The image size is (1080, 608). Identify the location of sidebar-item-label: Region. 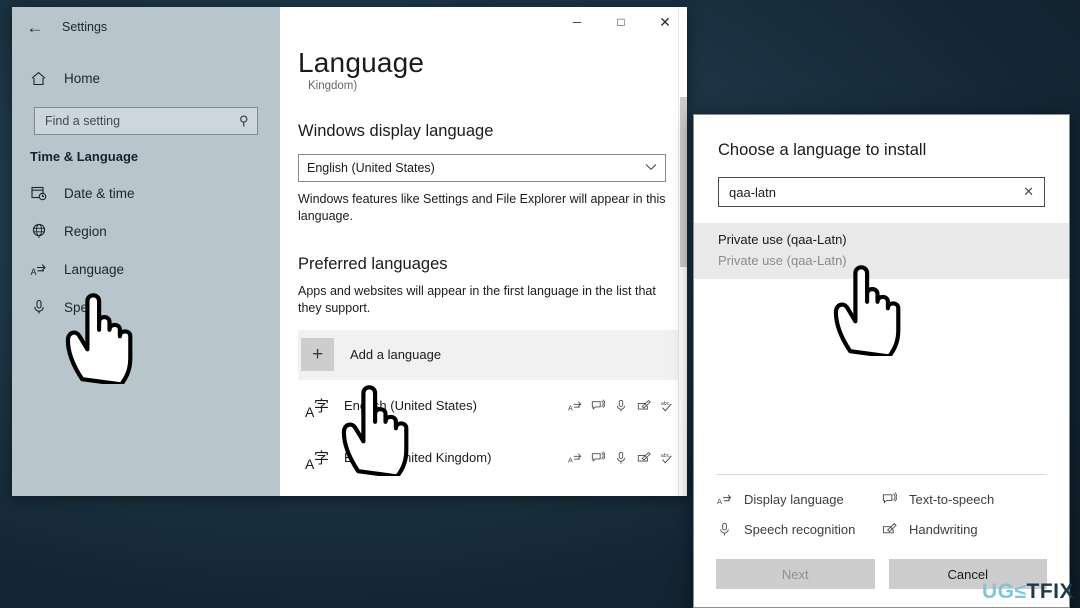
(85, 231).